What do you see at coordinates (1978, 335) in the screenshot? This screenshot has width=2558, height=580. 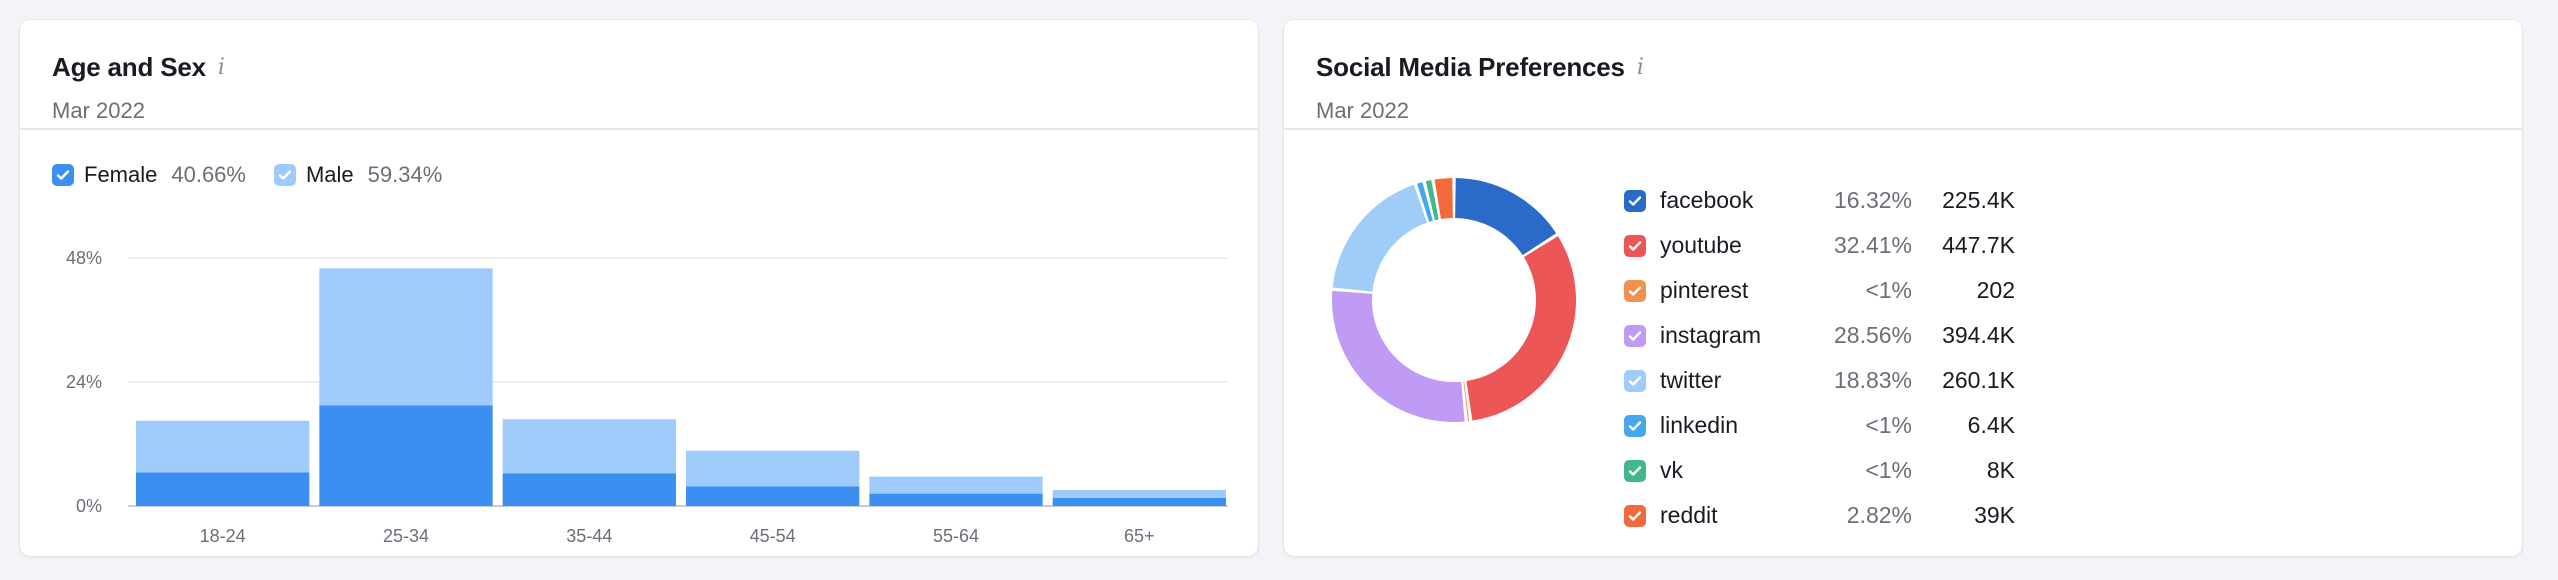 I see `social-count: 394.4K` at bounding box center [1978, 335].